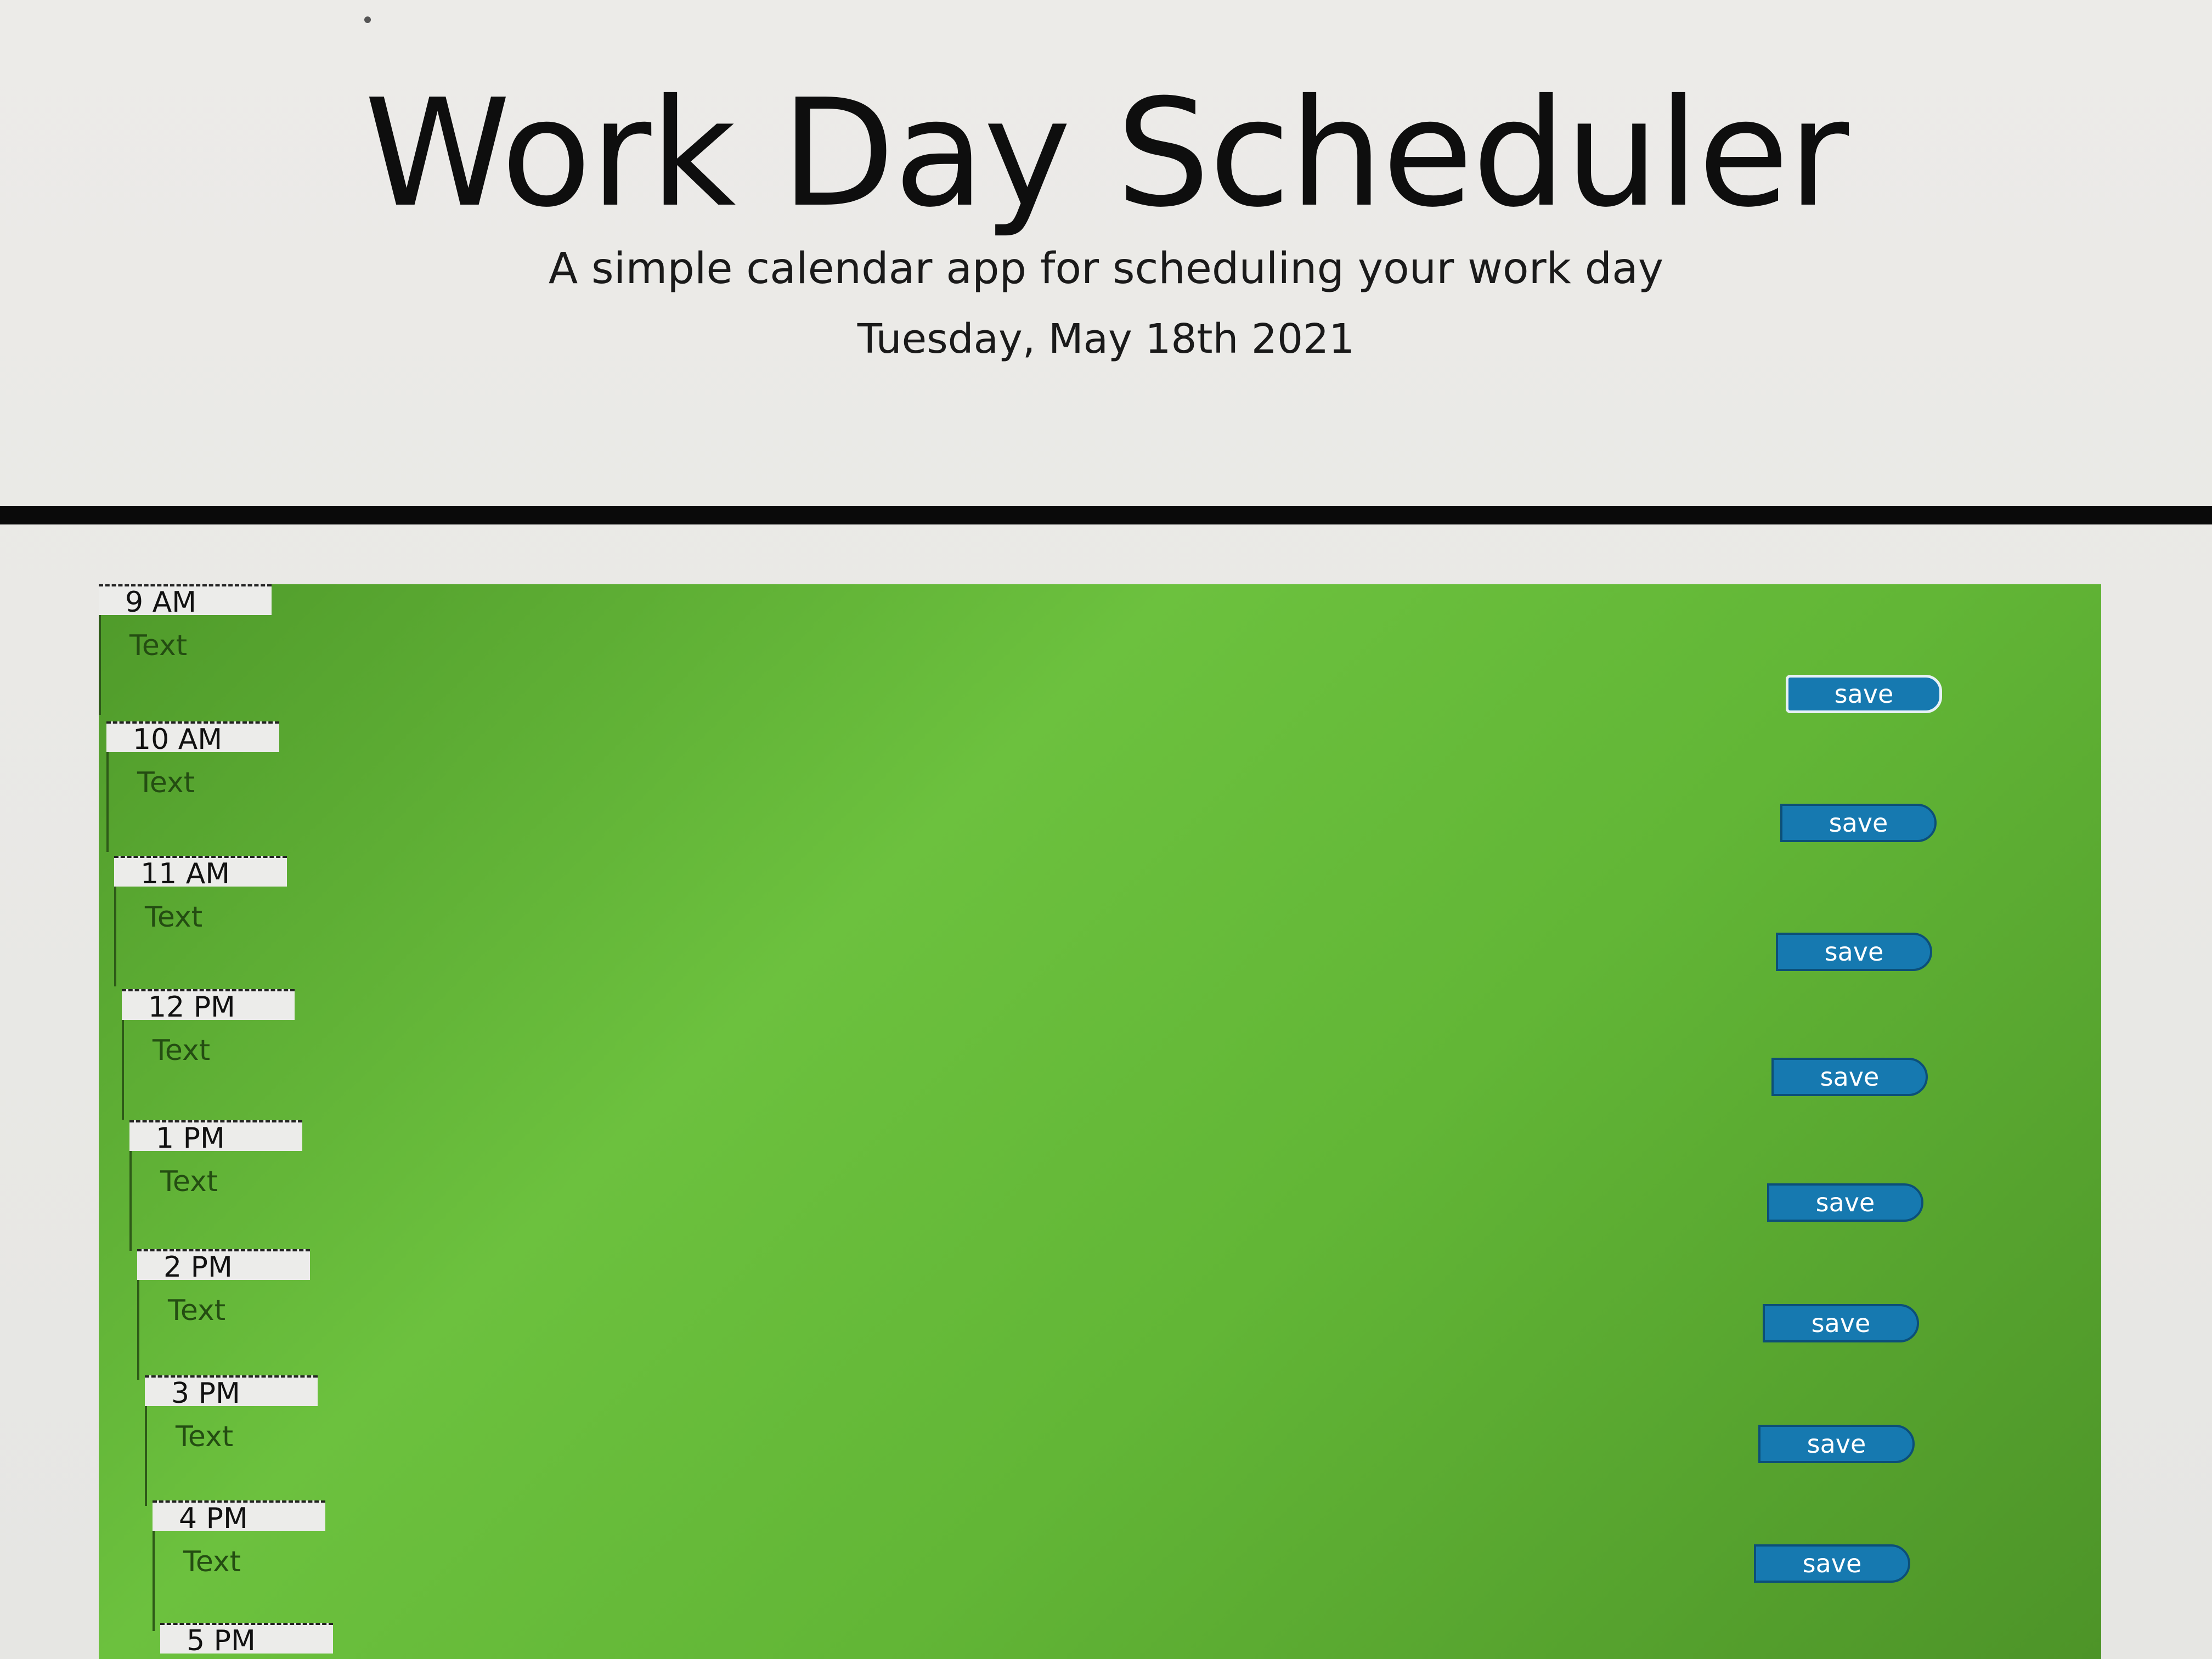  Describe the element at coordinates (201, 873) in the screenshot. I see `hour-label: 11 AM` at that location.